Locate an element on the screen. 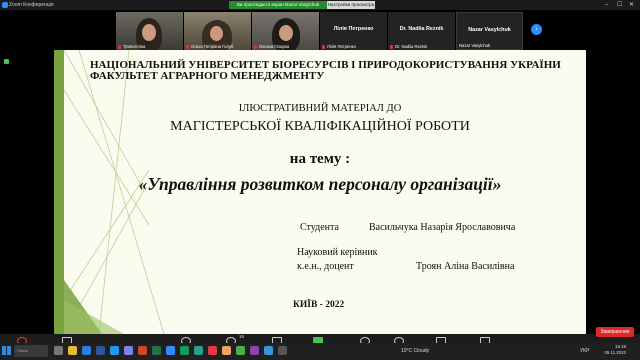  participant-tile: ТроянАліна is located at coordinates (149, 31).